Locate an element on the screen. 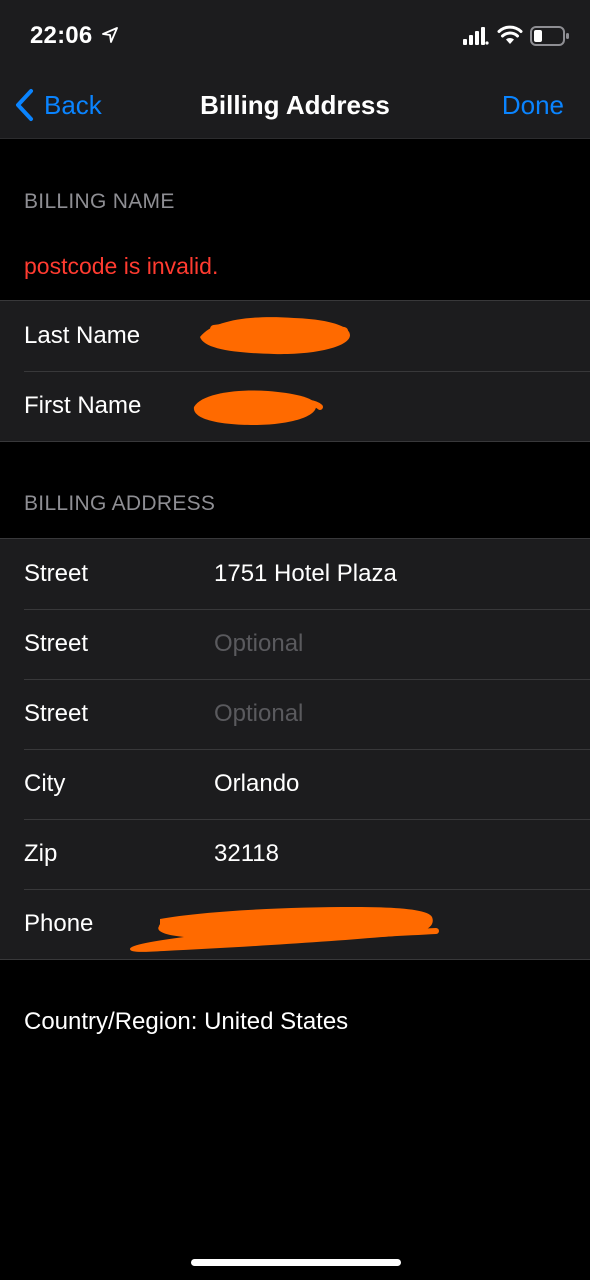 The width and height of the screenshot is (590, 1280). country-region-selector: Country/Region: United States is located at coordinates (186, 1022).